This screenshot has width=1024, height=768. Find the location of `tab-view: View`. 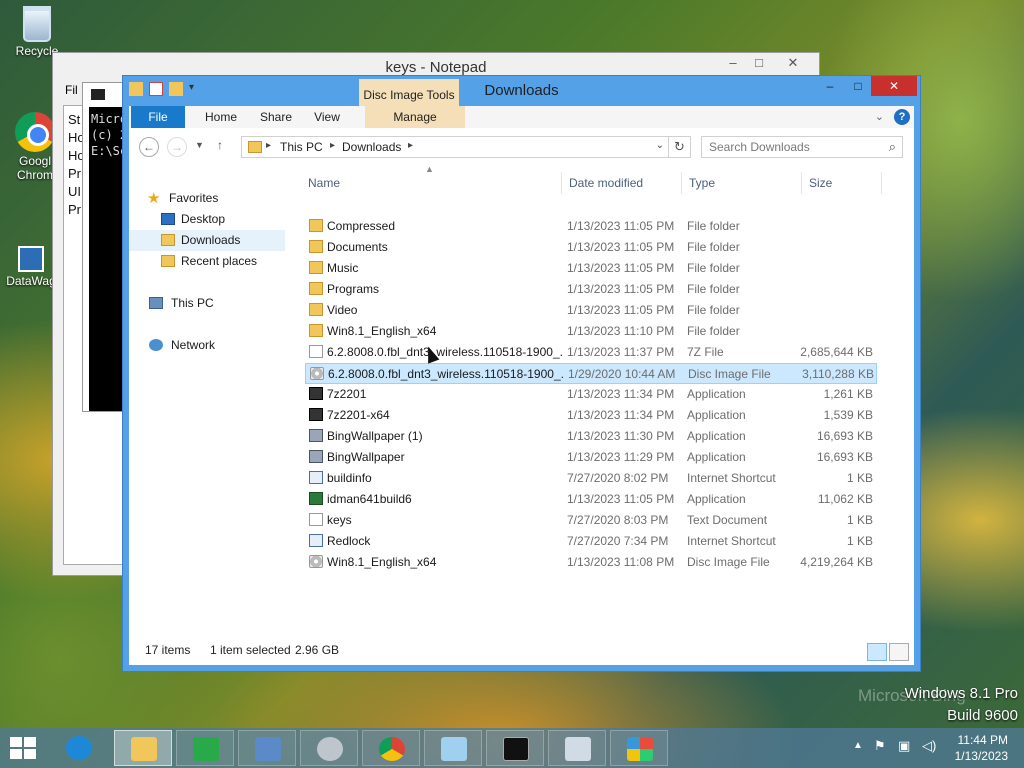

tab-view: View is located at coordinates (327, 117).